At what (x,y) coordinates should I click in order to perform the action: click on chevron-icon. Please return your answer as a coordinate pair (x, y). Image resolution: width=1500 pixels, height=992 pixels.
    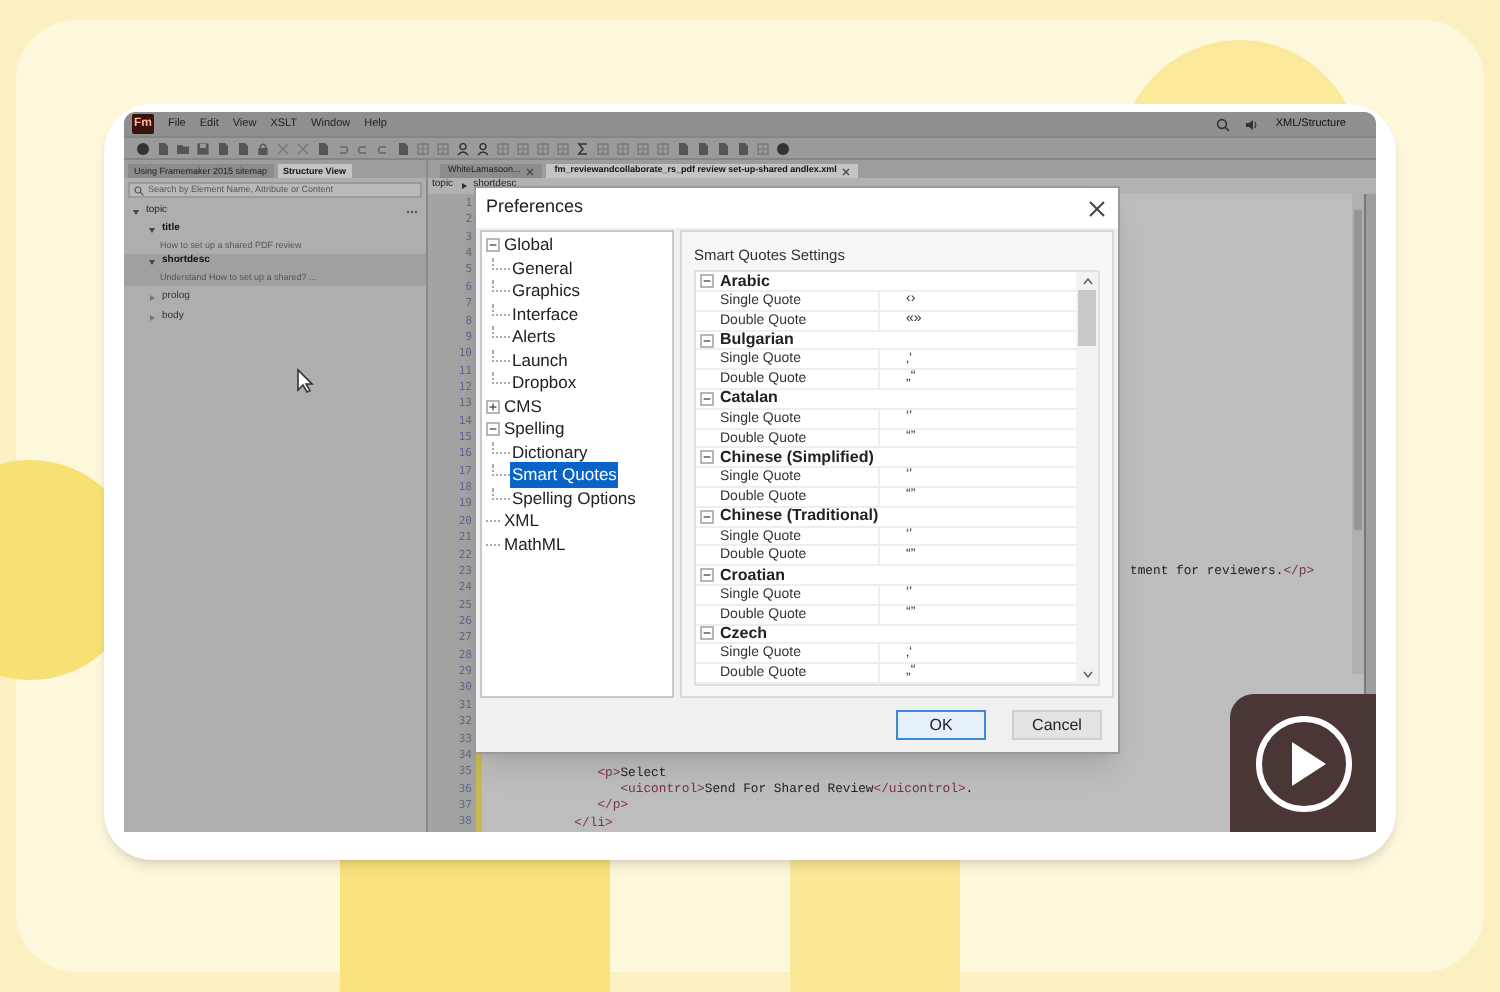
    Looking at the image, I should click on (463, 186).